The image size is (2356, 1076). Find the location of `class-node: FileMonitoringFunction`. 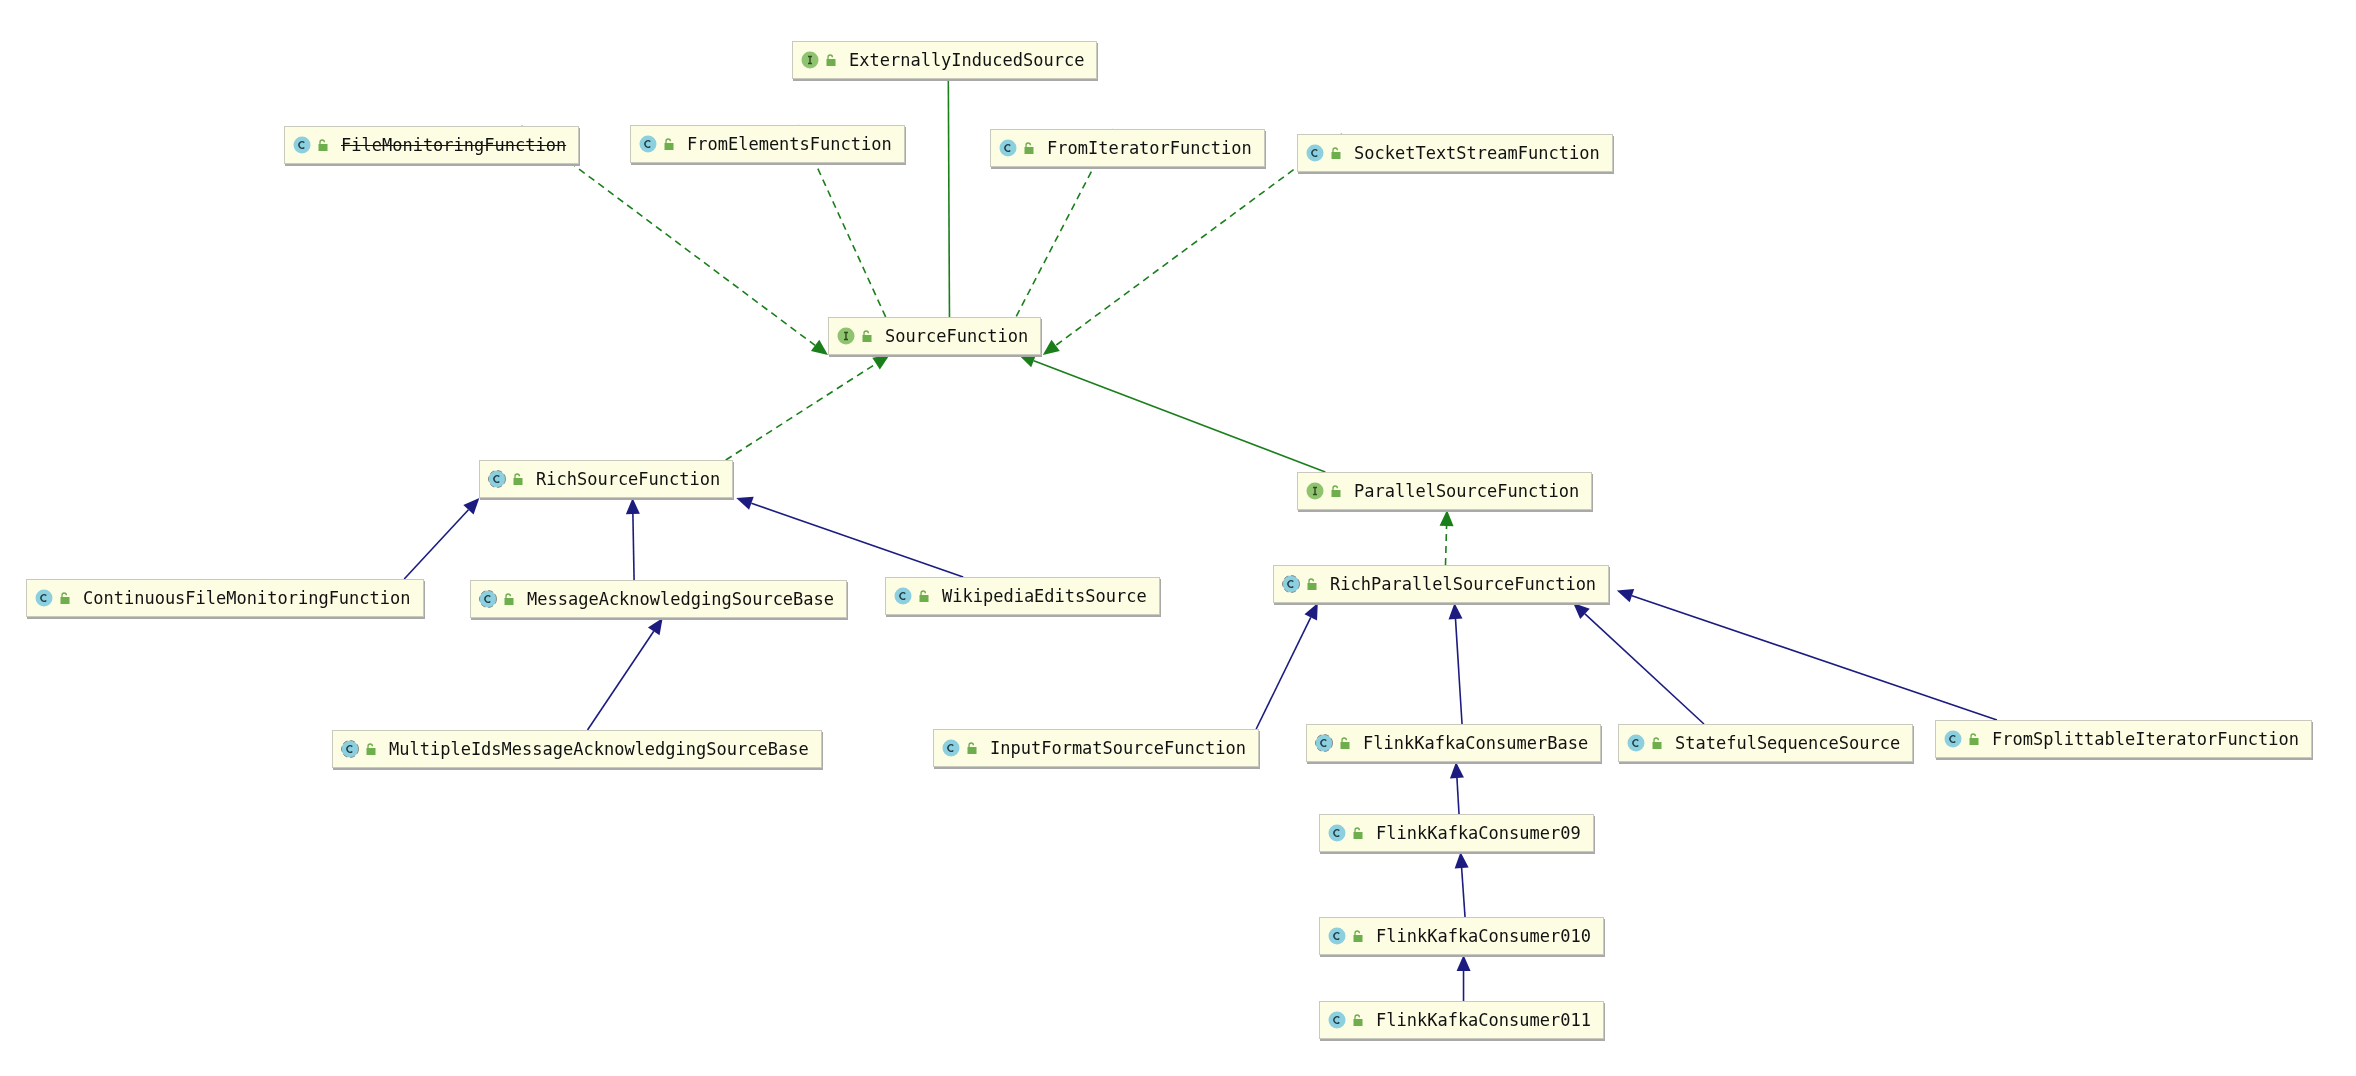

class-node: FileMonitoringFunction is located at coordinates (432, 145).